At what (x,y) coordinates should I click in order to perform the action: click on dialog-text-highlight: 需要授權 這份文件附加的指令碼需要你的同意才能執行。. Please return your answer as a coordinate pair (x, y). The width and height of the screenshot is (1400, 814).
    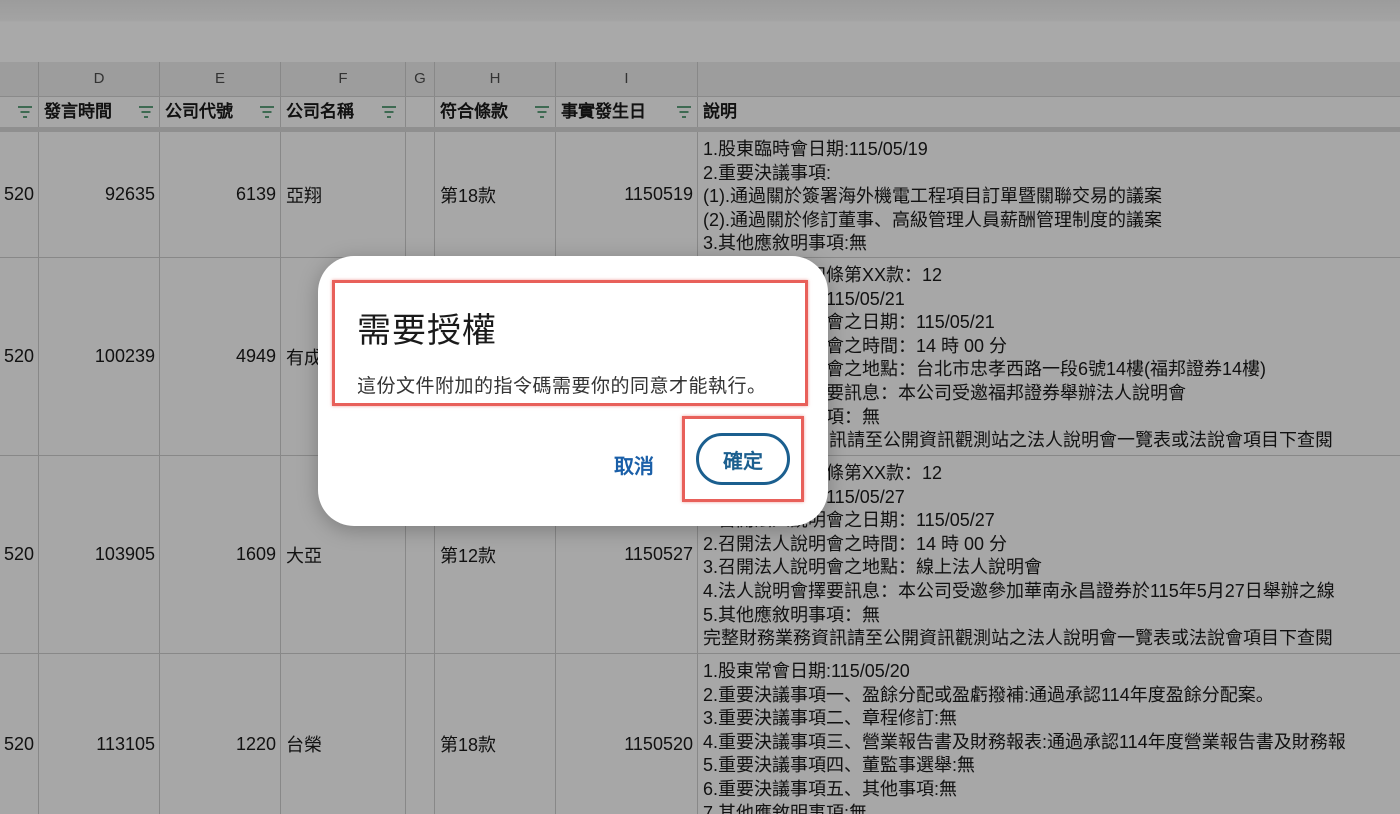
    Looking at the image, I should click on (570, 343).